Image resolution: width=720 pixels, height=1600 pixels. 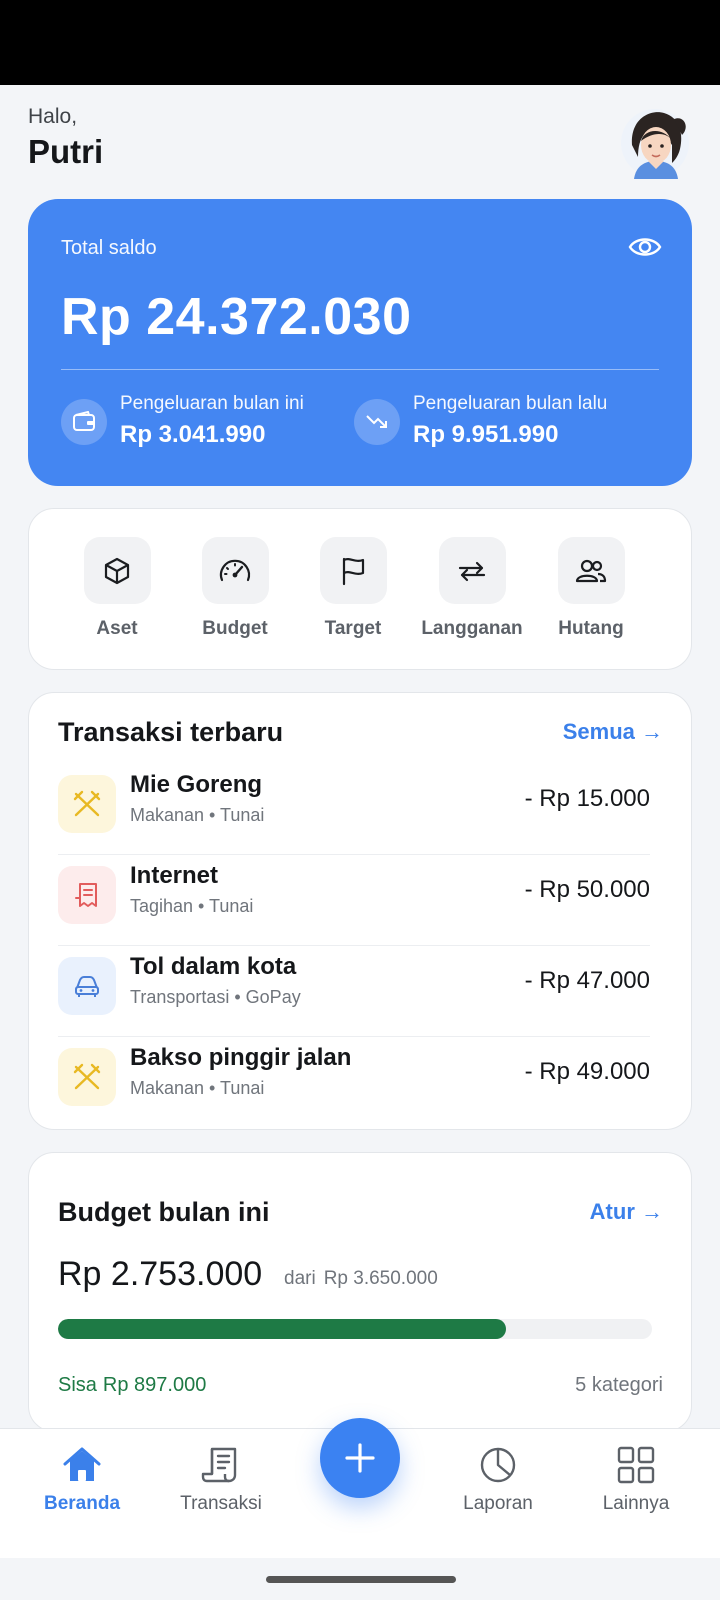 What do you see at coordinates (282, 1329) in the screenshot?
I see `budget-progress-fill` at bounding box center [282, 1329].